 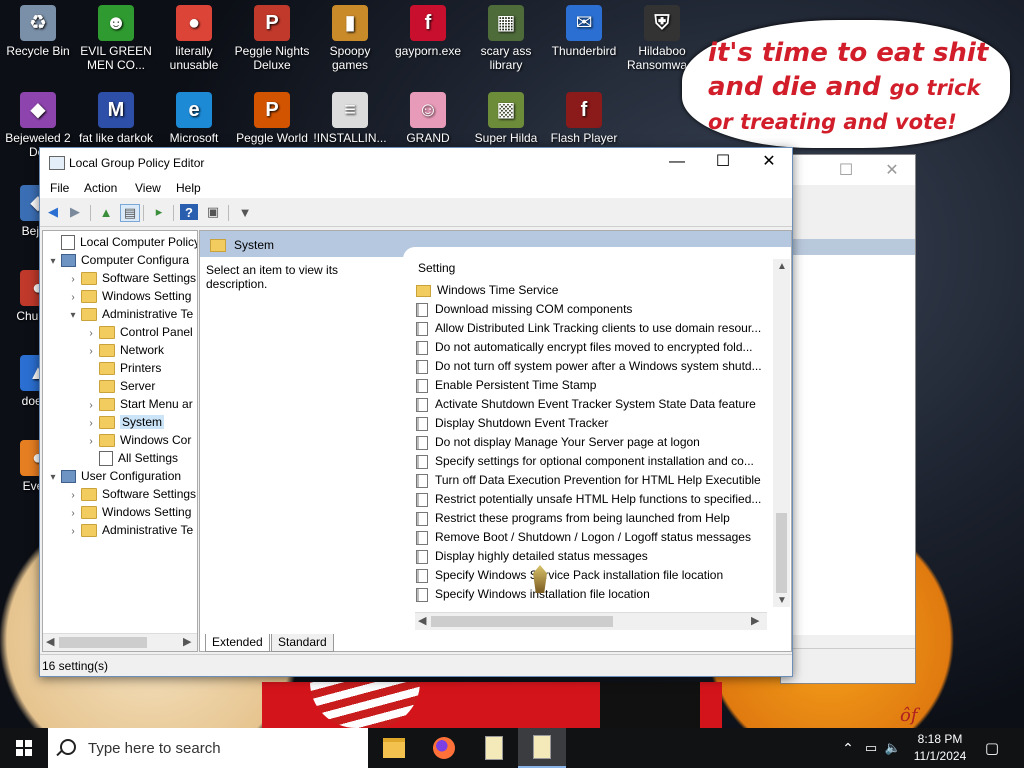 What do you see at coordinates (940, 748) in the screenshot?
I see `taskbar-clock: 8:18 PM 11/1/2024` at bounding box center [940, 748].